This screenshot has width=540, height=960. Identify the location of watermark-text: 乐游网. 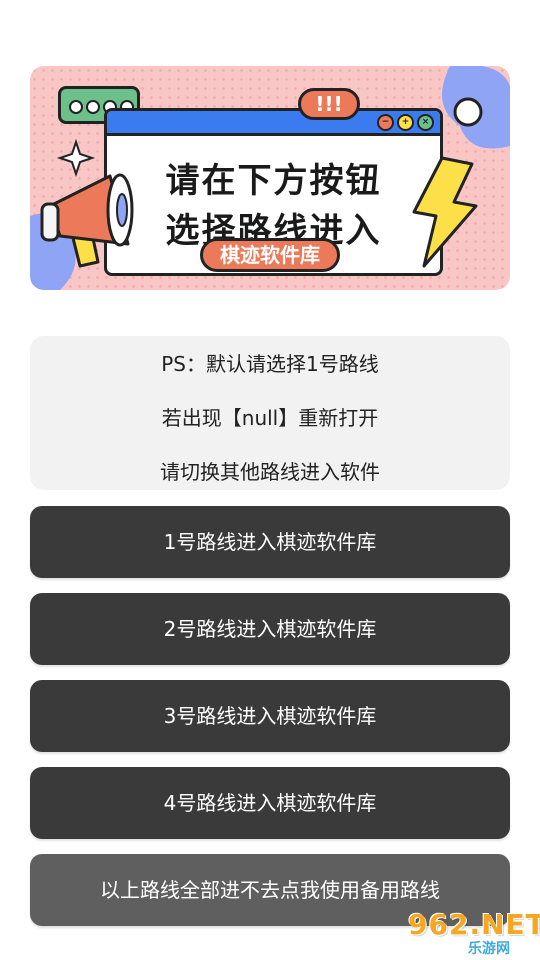
(489, 949).